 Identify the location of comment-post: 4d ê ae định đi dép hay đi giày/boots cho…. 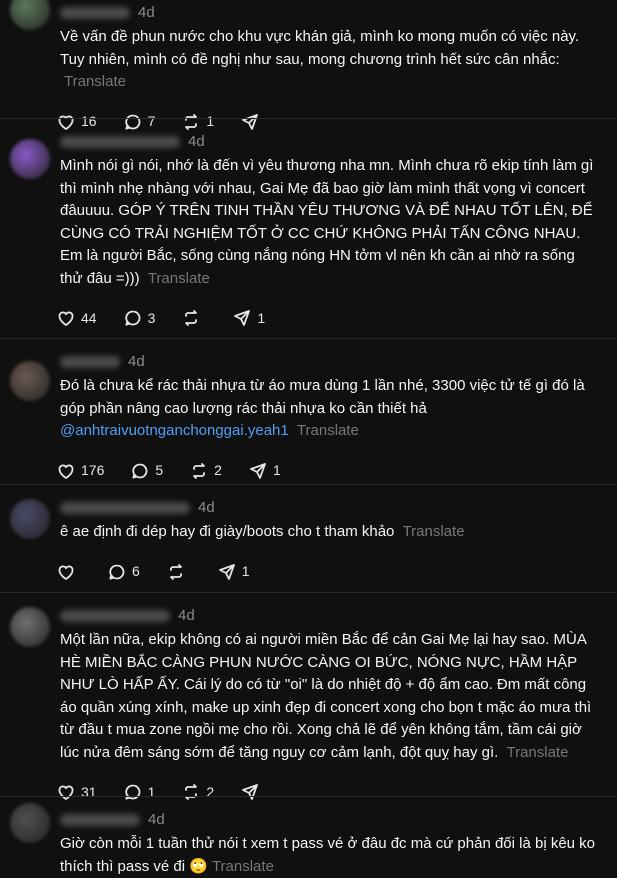
(308, 538).